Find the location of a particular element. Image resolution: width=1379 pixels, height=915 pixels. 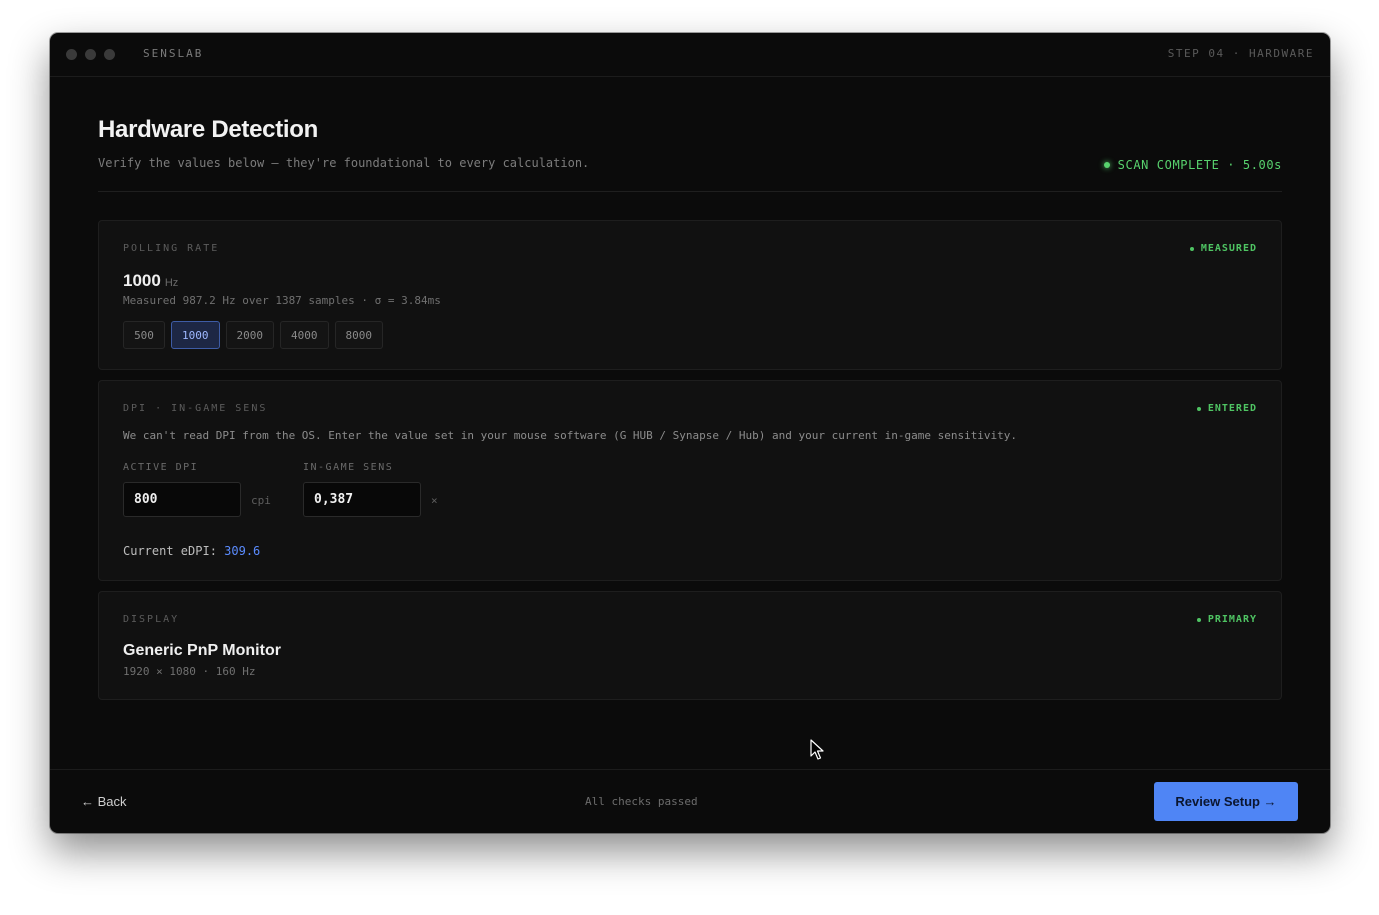

app-brand: SENSLAB is located at coordinates (173, 53).